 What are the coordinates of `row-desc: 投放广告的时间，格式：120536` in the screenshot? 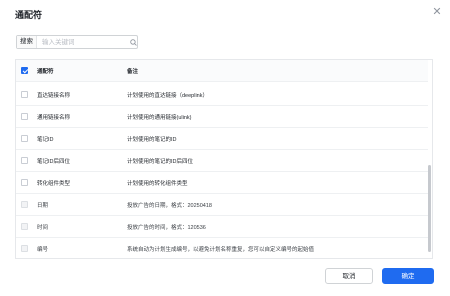 It's located at (166, 227).